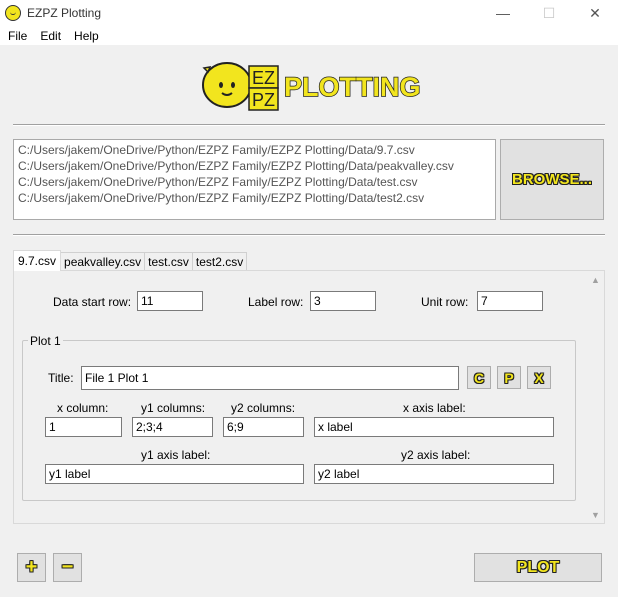 The width and height of the screenshot is (618, 597). Describe the element at coordinates (176, 455) in the screenshot. I see `y1-axis-label-label: y1 axis label:` at that location.